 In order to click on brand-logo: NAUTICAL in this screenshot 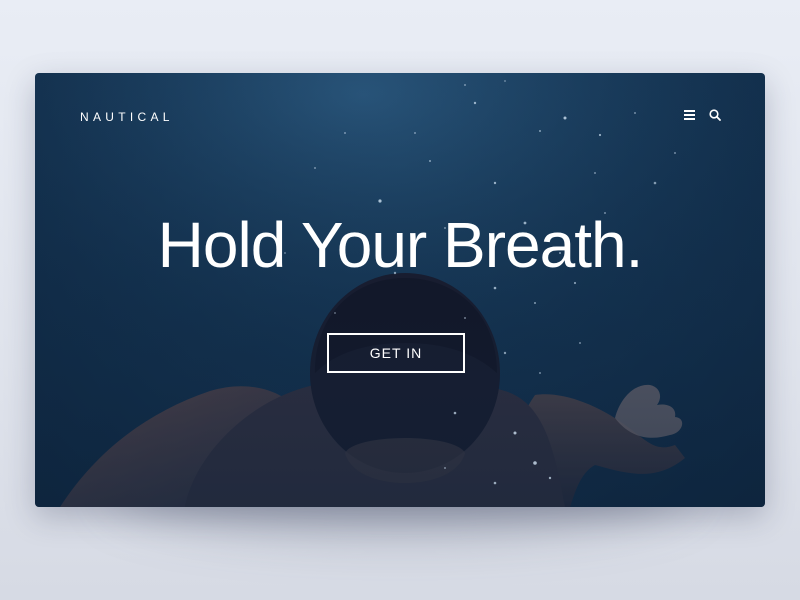, I will do `click(127, 117)`.